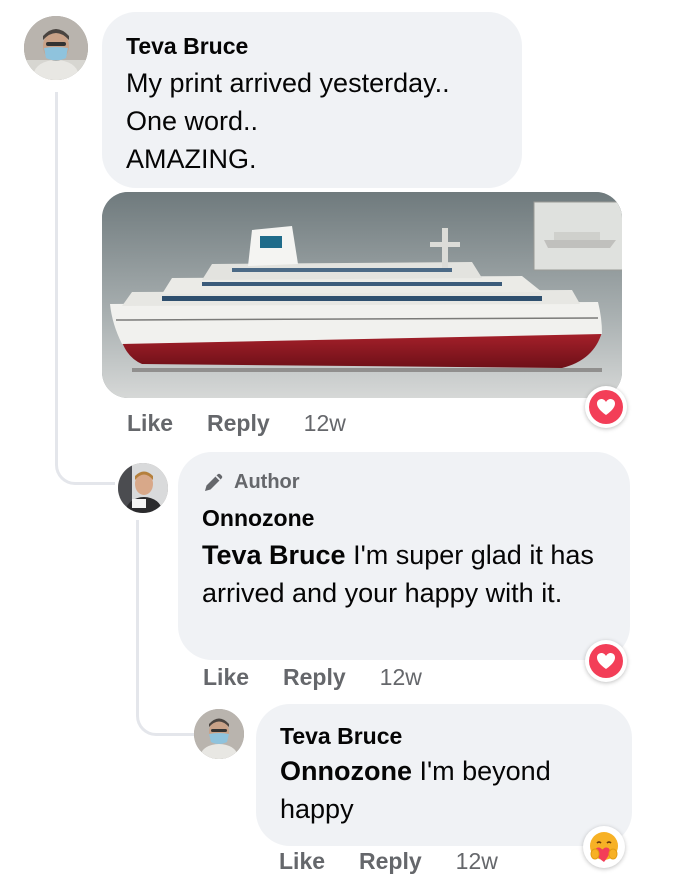 The height and width of the screenshot is (890, 682). What do you see at coordinates (191, 159) in the screenshot?
I see `comment-text-line: AMAZING.` at bounding box center [191, 159].